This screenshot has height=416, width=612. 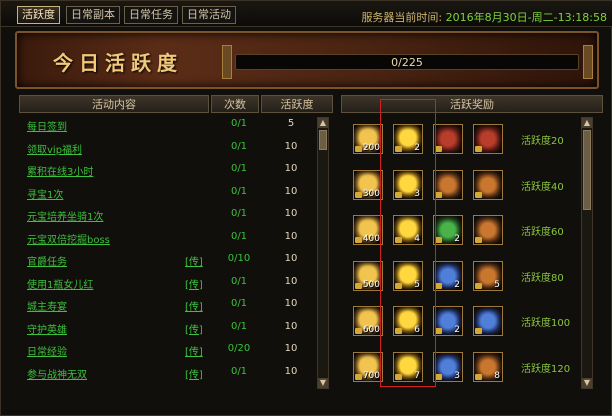 What do you see at coordinates (60, 283) in the screenshot?
I see `activity-name-link: 使用1瓶女儿红` at bounding box center [60, 283].